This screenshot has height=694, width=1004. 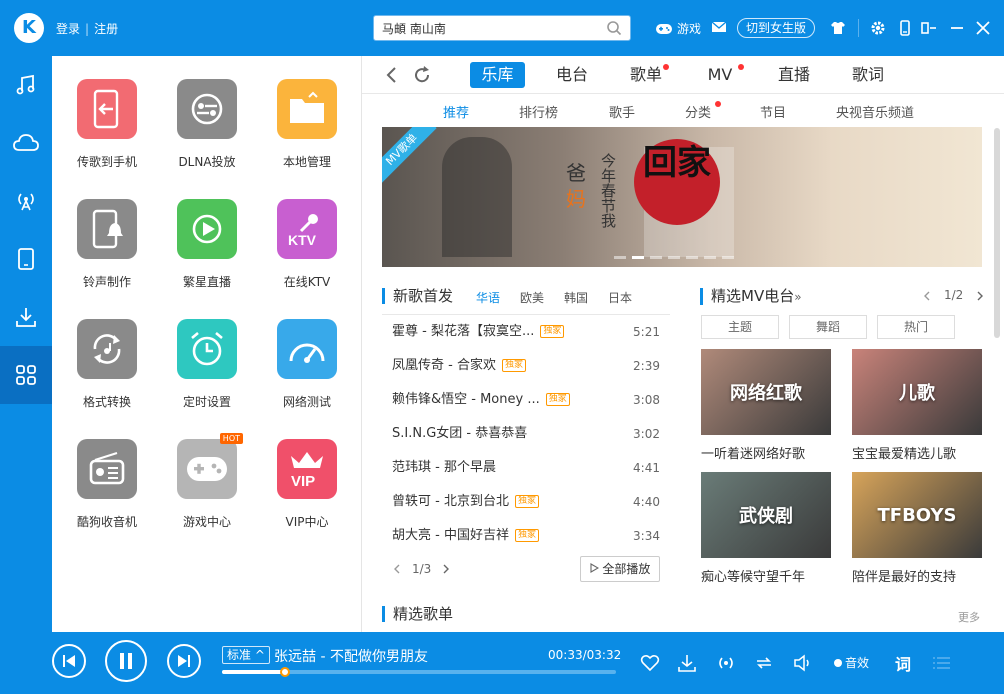 What do you see at coordinates (868, 75) in the screenshot?
I see `tab-lyrics: 歌词` at bounding box center [868, 75].